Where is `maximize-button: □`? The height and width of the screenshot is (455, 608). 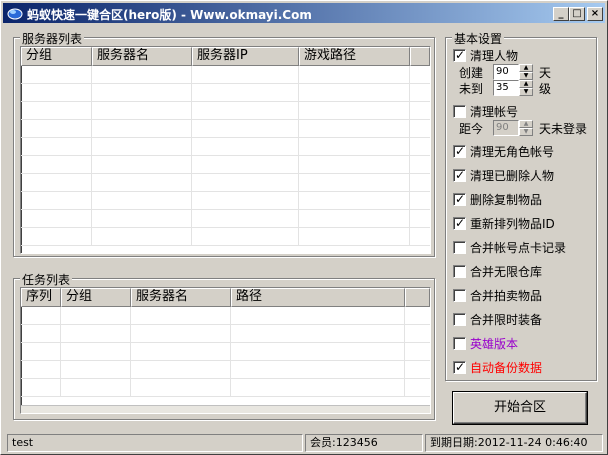 maximize-button: □ is located at coordinates (577, 14).